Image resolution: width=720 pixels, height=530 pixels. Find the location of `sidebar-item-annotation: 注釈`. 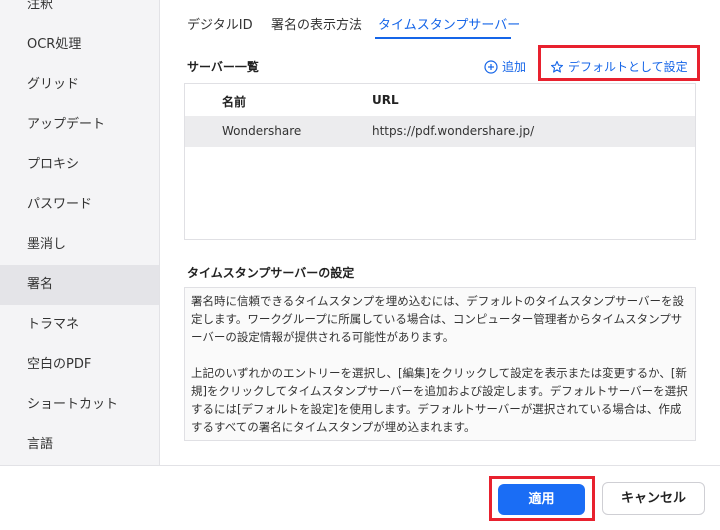

sidebar-item-annotation: 注釈 is located at coordinates (79, 12).